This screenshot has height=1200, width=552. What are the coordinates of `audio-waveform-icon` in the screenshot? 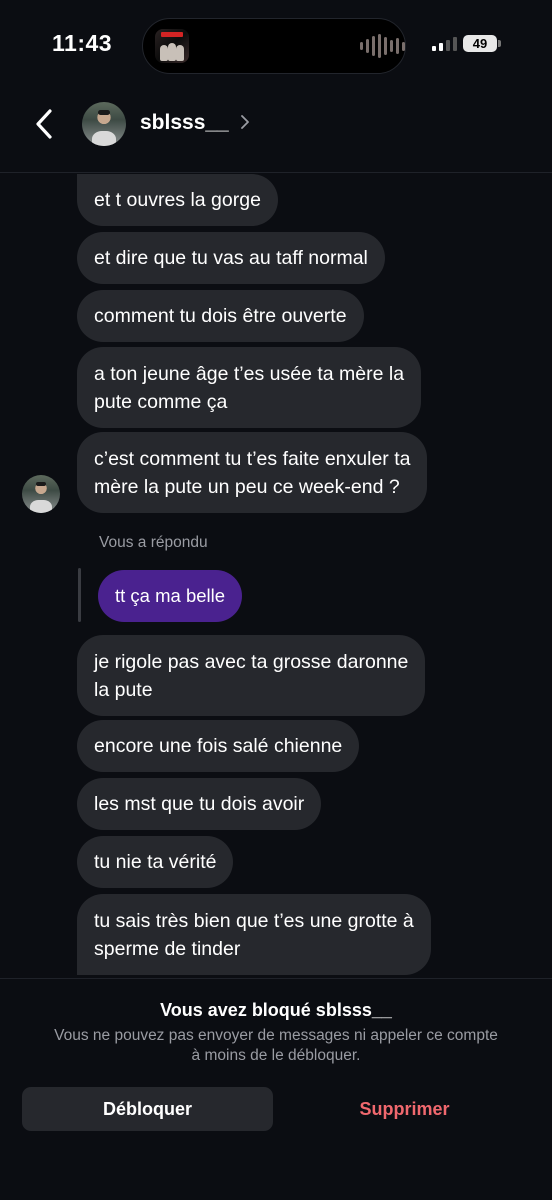 It's located at (382, 46).